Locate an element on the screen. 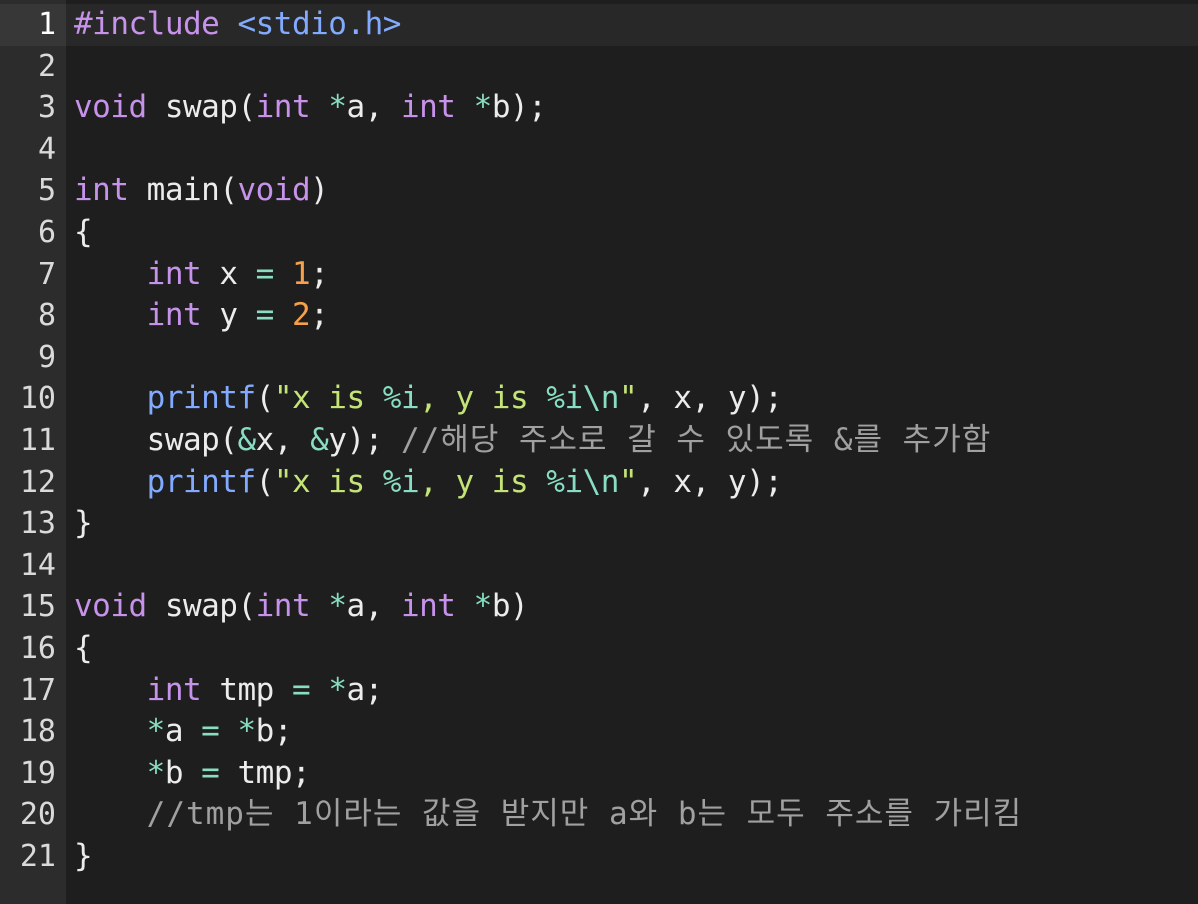 The height and width of the screenshot is (904, 1198). code-token-num: 1 is located at coordinates (301, 273).